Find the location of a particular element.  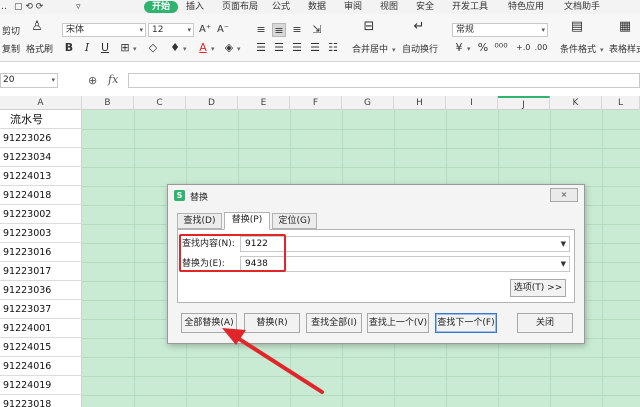

cut-button: 剪切 is located at coordinates (11, 32).